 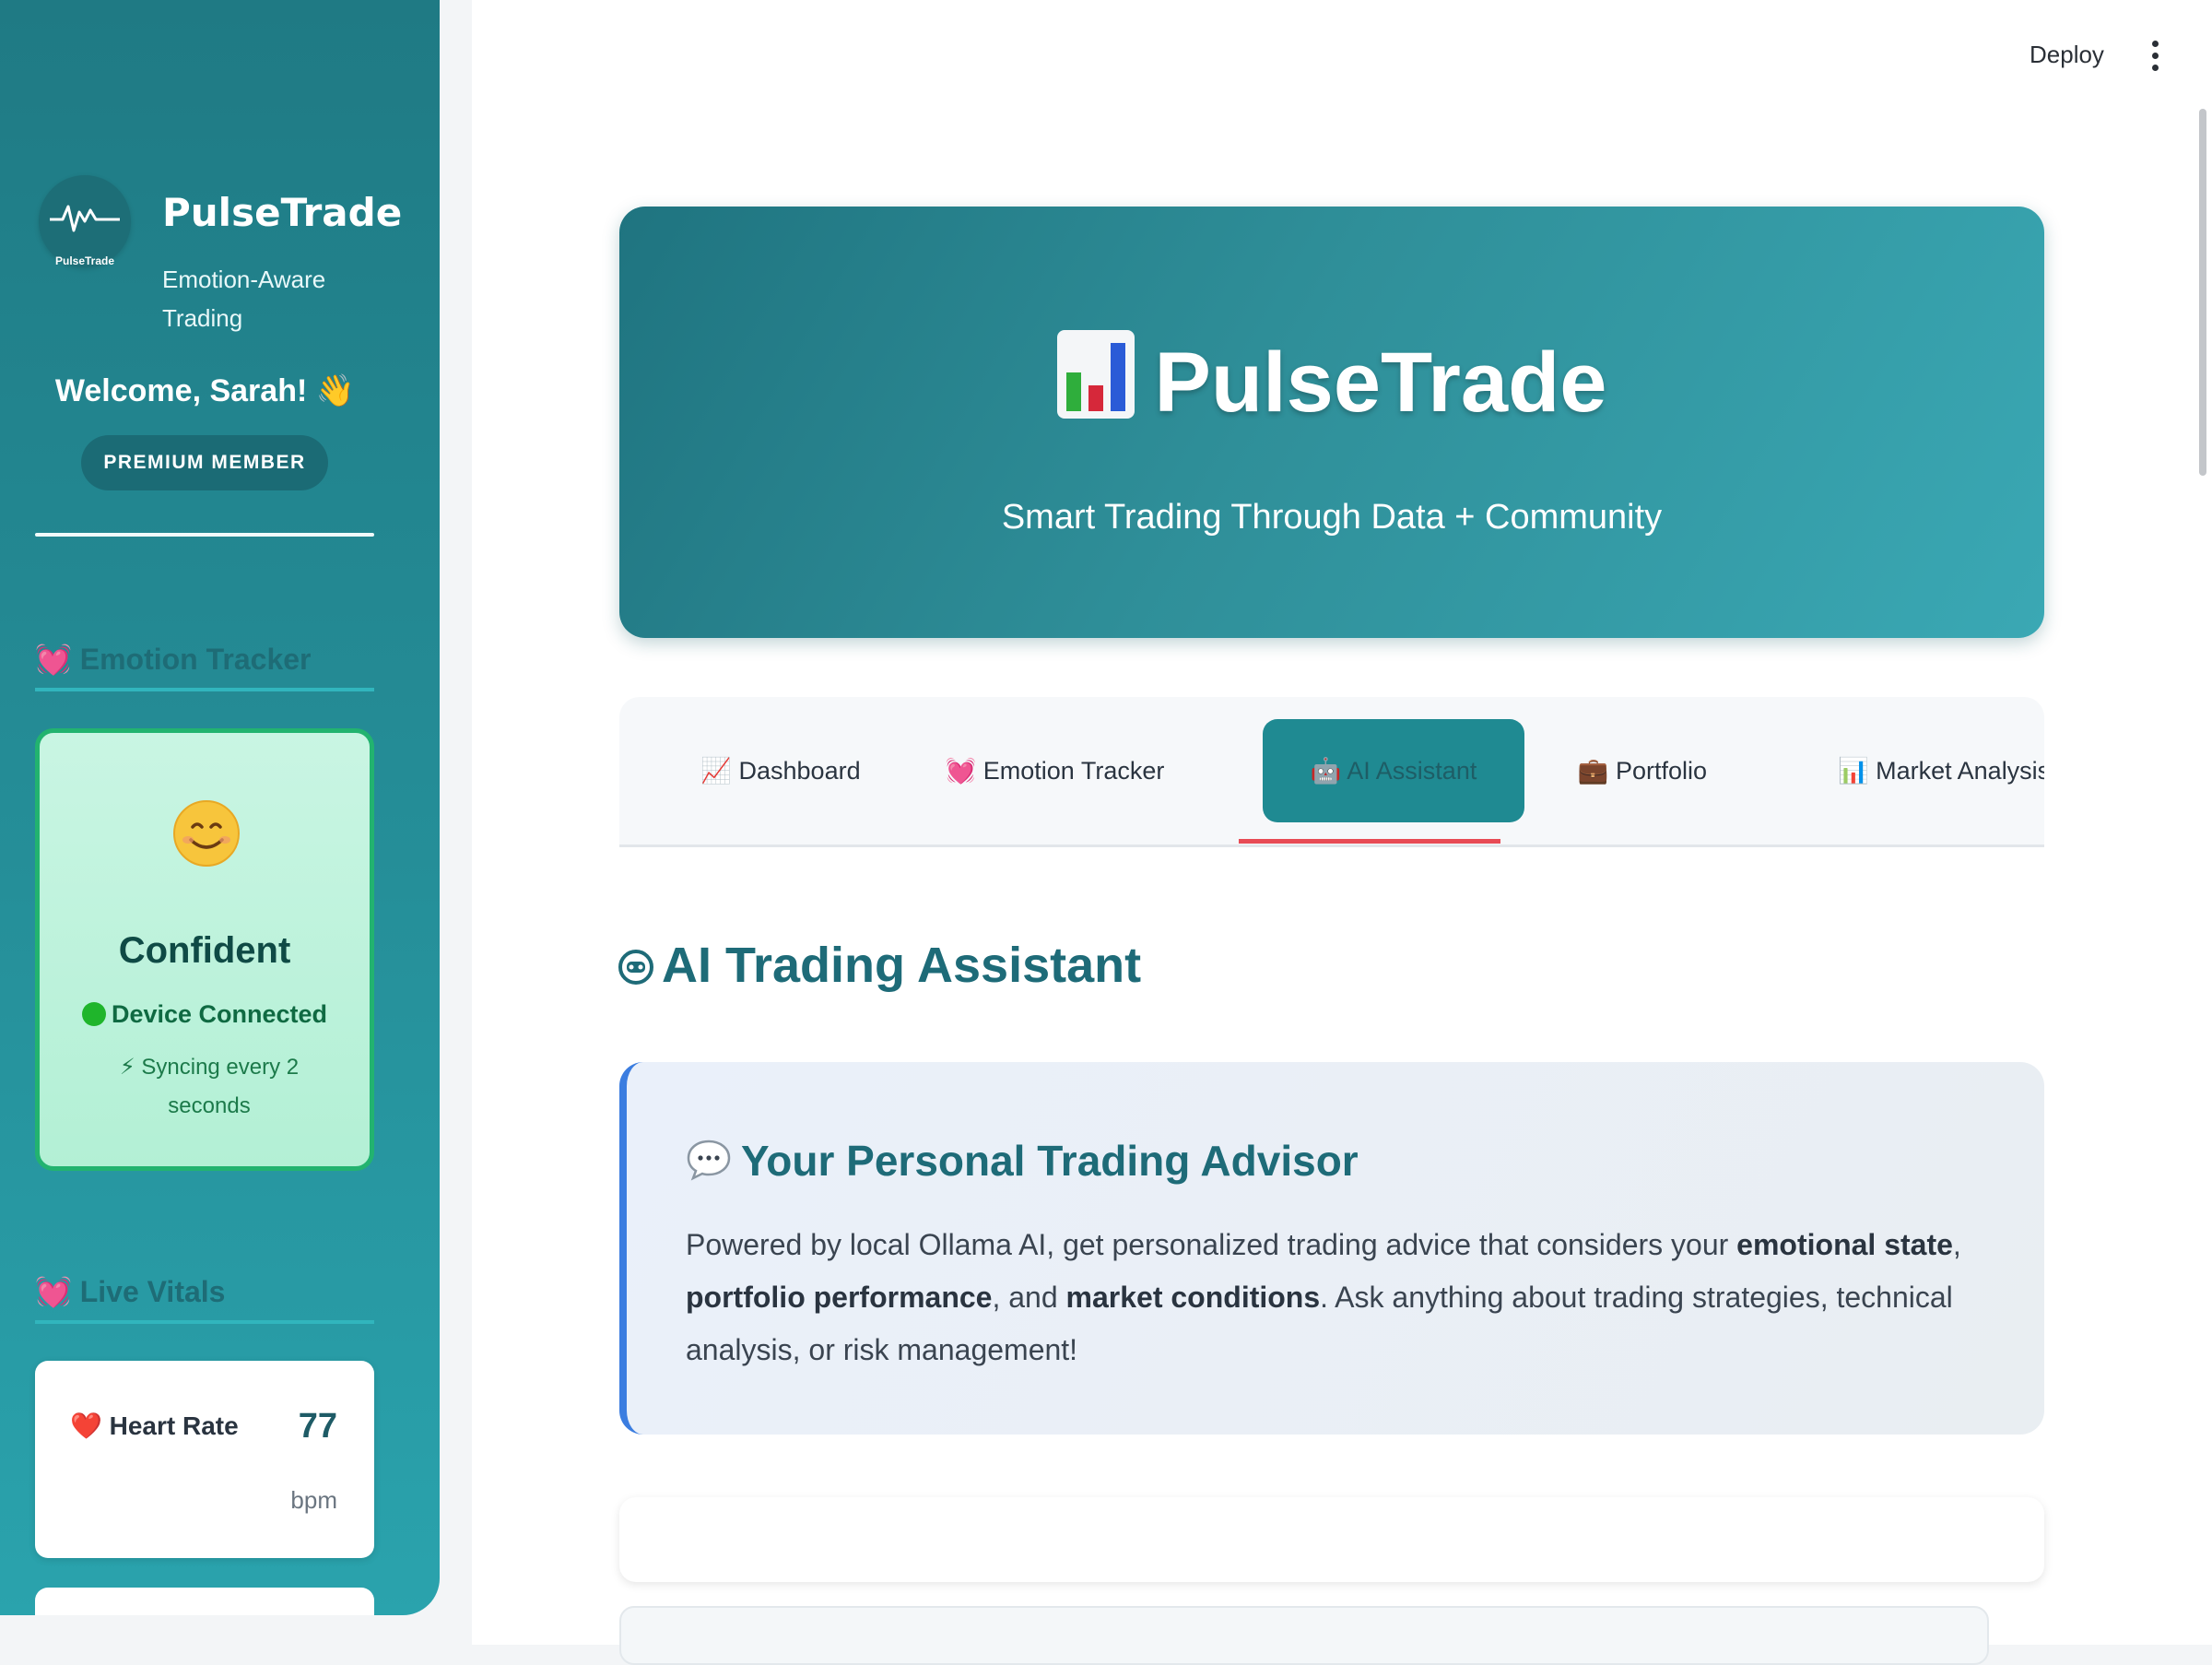 What do you see at coordinates (209, 1086) in the screenshot?
I see `sync-status-text: ⚡ Syncing every 2 seconds` at bounding box center [209, 1086].